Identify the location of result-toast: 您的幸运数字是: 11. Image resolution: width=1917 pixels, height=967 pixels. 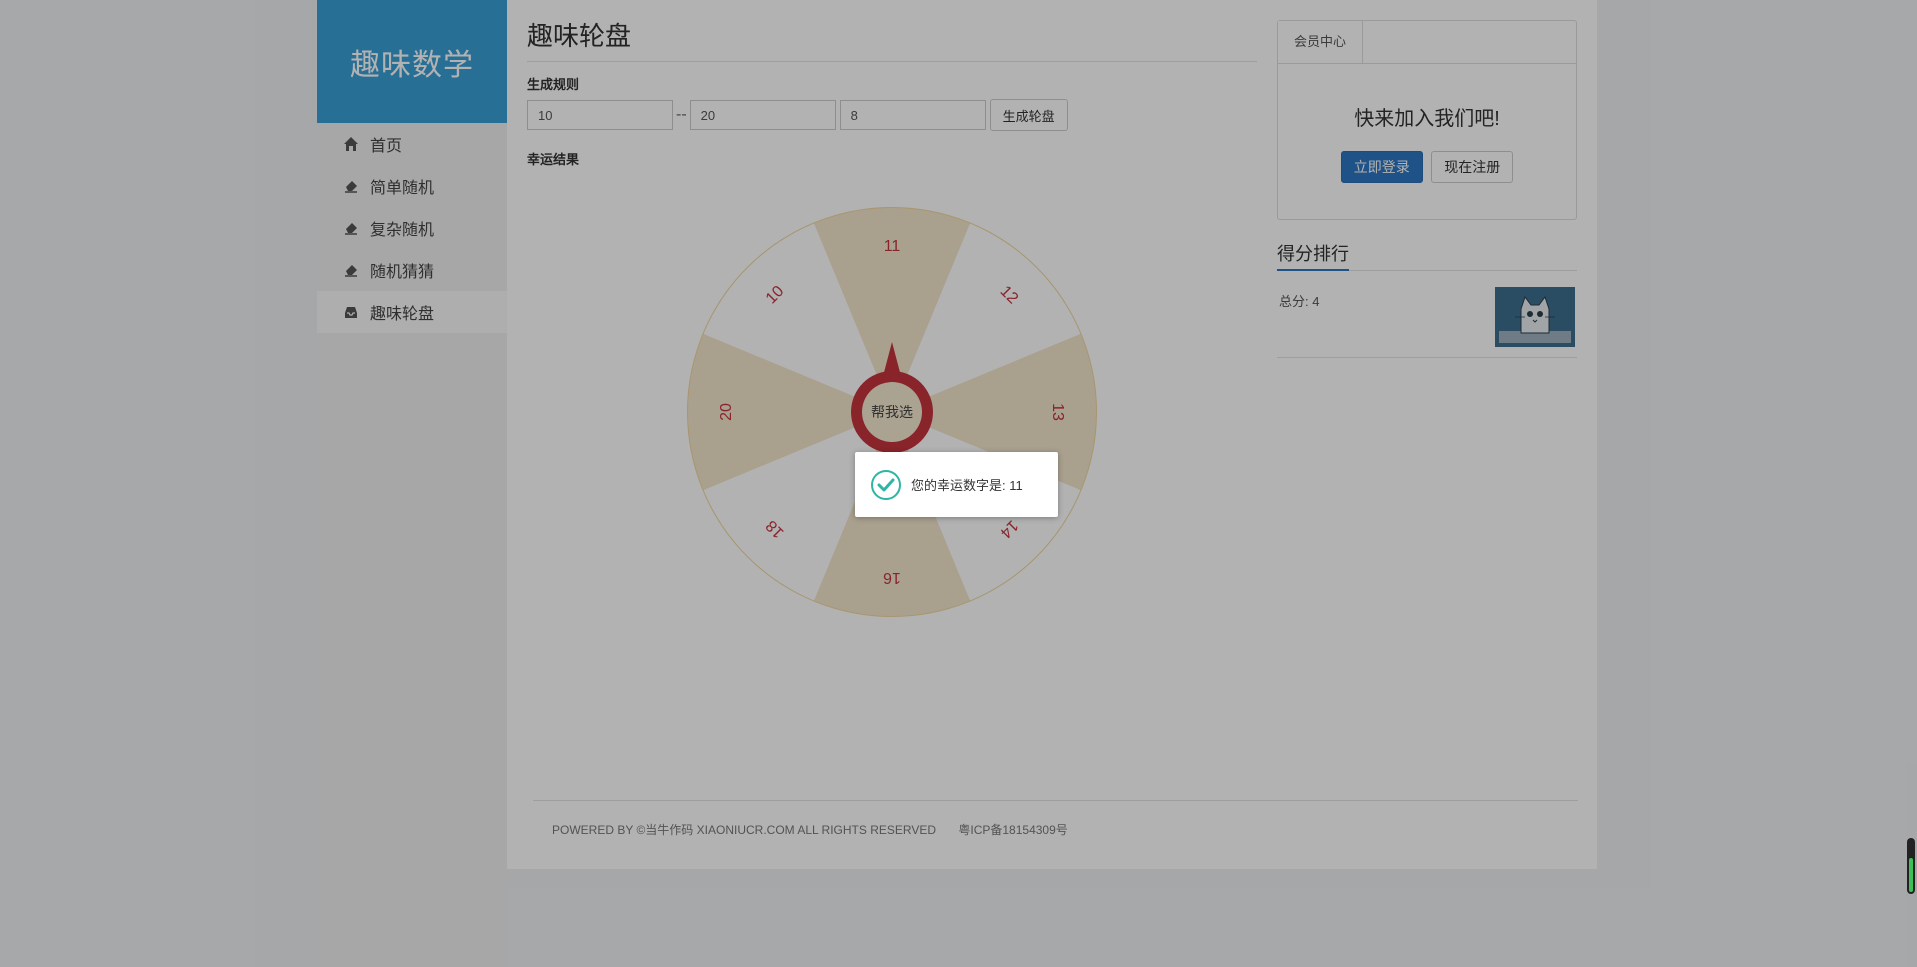
(956, 484).